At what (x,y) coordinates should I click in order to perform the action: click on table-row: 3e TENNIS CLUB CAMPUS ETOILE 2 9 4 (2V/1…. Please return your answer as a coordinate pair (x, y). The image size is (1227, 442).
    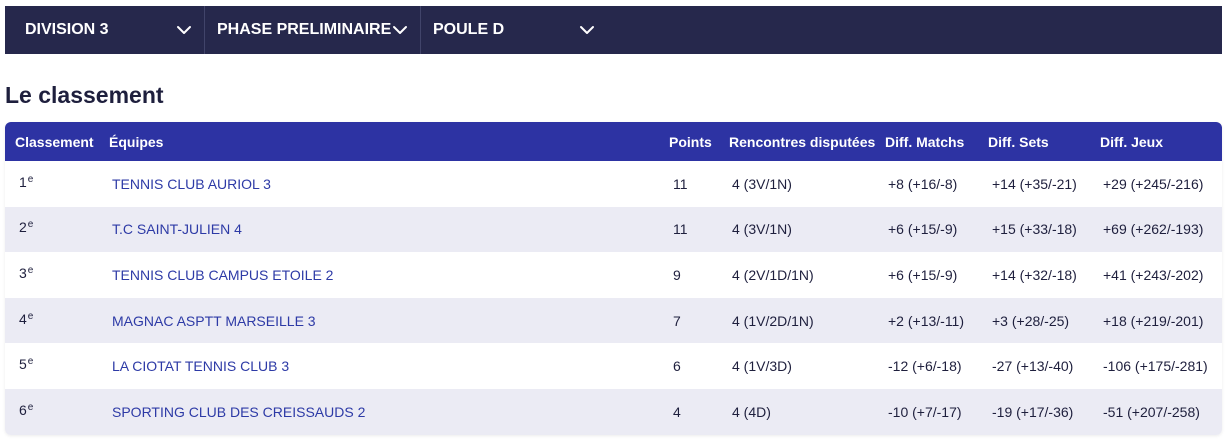
    Looking at the image, I should click on (613, 275).